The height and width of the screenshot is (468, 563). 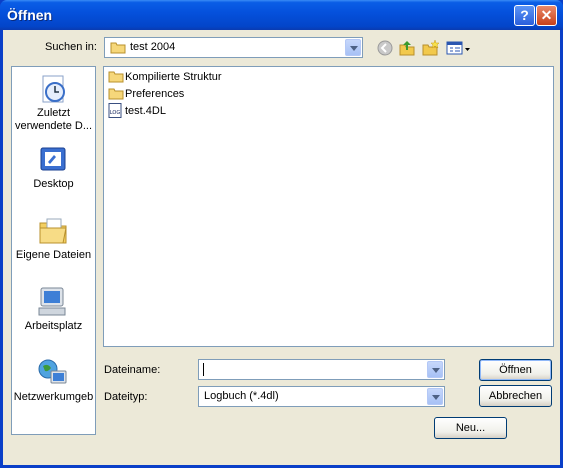 What do you see at coordinates (126, 397) in the screenshot?
I see `filetype-label: Dateityp:` at bounding box center [126, 397].